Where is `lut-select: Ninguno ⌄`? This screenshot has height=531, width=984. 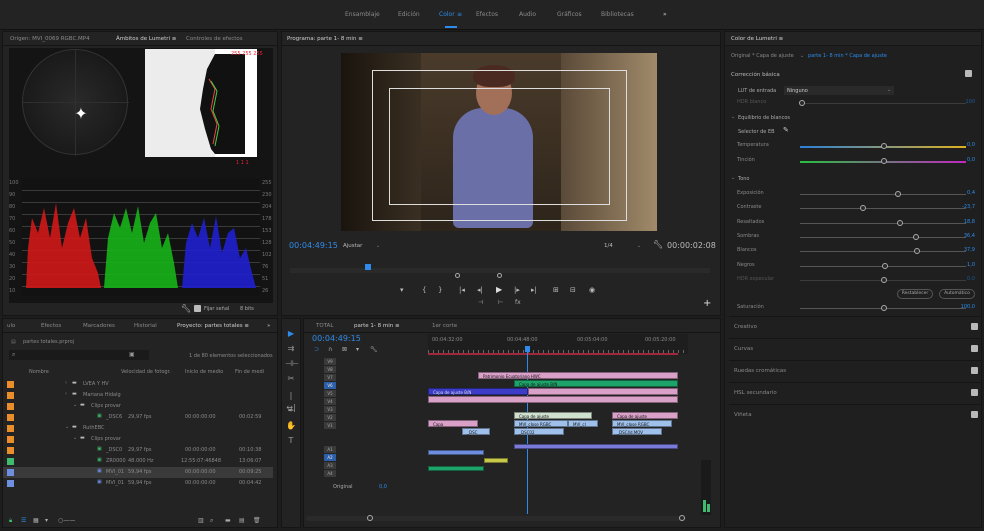
lut-select: Ninguno ⌄ is located at coordinates (839, 90).